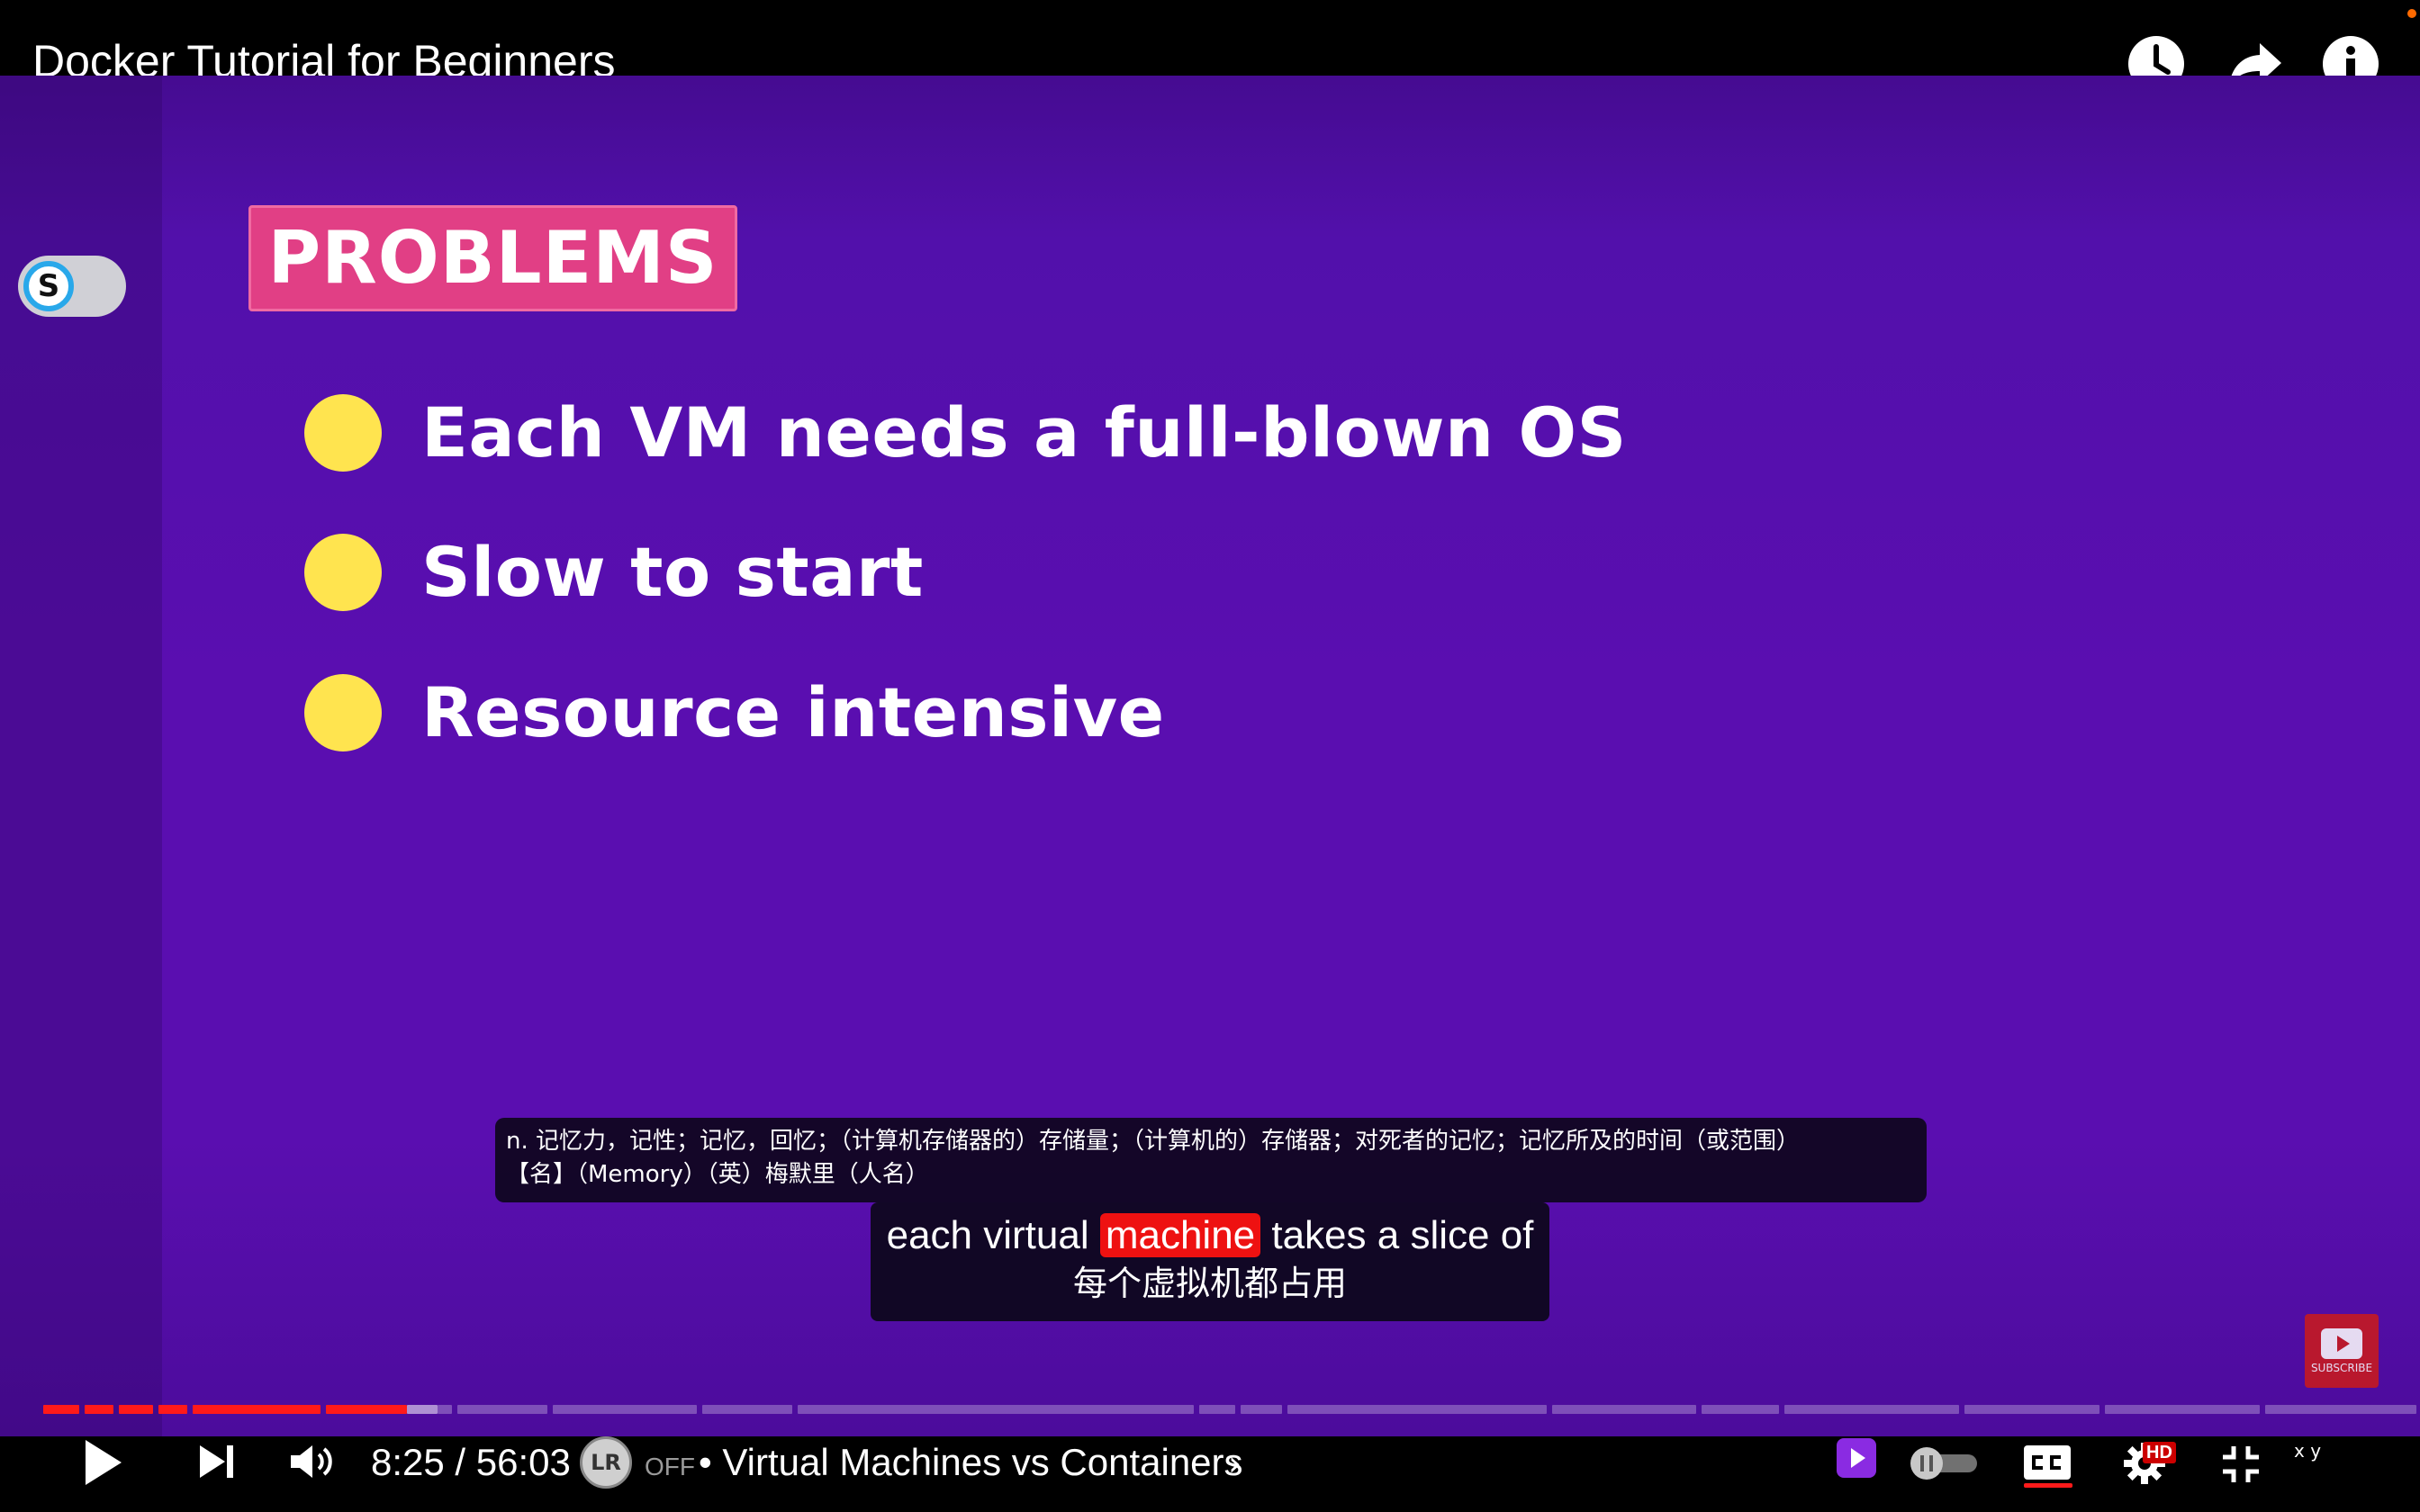 The image size is (2420, 1512). What do you see at coordinates (1210, 46) in the screenshot?
I see `top-bar: Docker Tutorial for Beginners` at bounding box center [1210, 46].